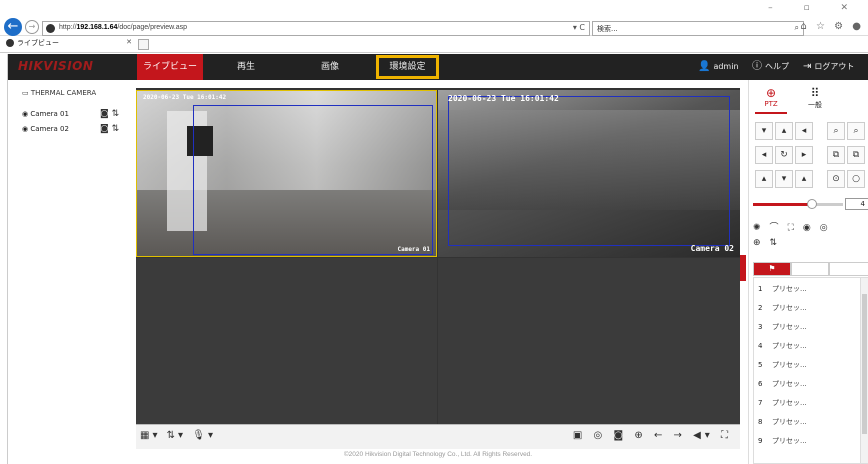 The image size is (868, 464). Describe the element at coordinates (811, 228) in the screenshot. I see `lens-init-icon: ◉` at that location.